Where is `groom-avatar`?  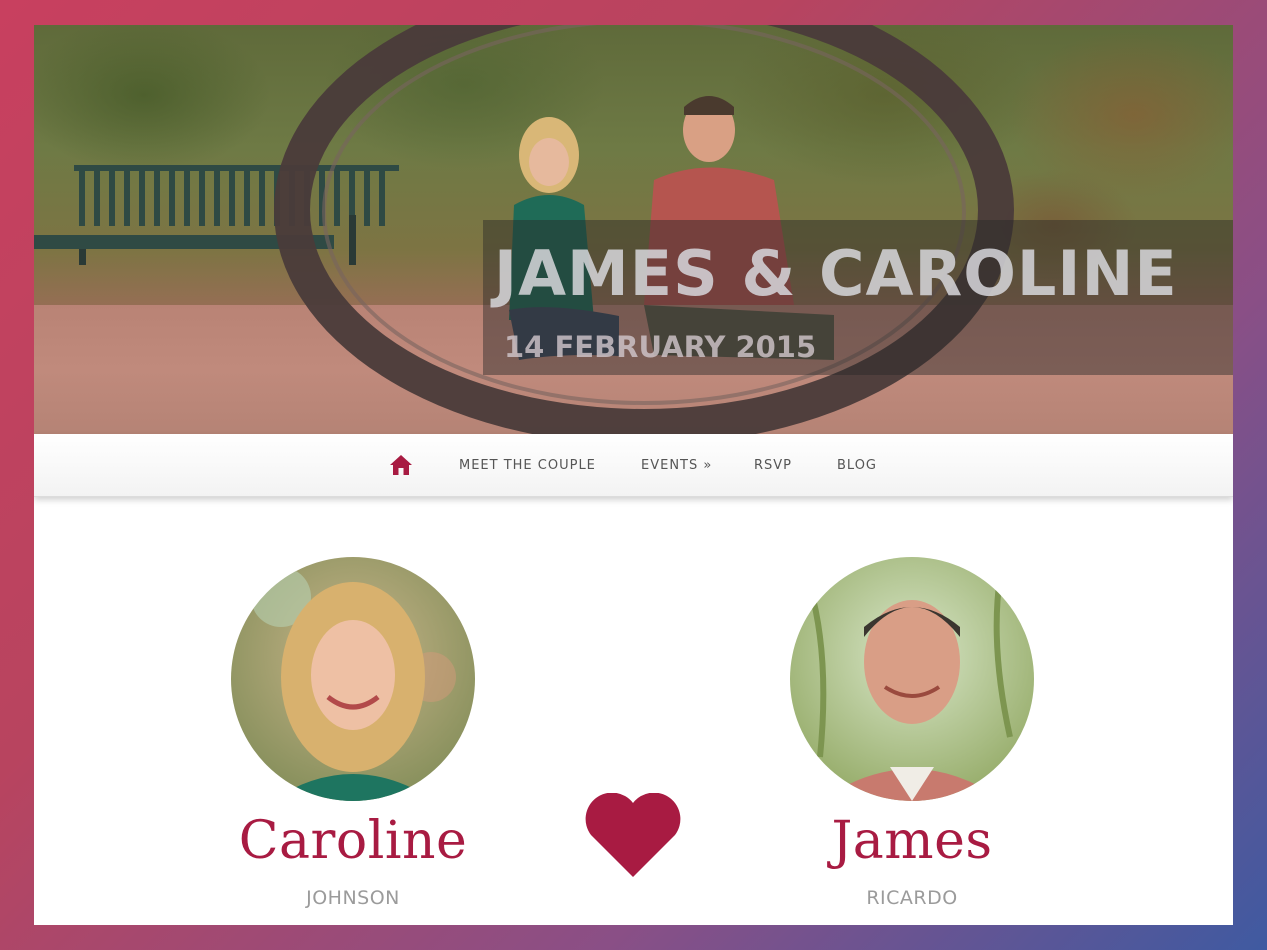
groom-avatar is located at coordinates (912, 679).